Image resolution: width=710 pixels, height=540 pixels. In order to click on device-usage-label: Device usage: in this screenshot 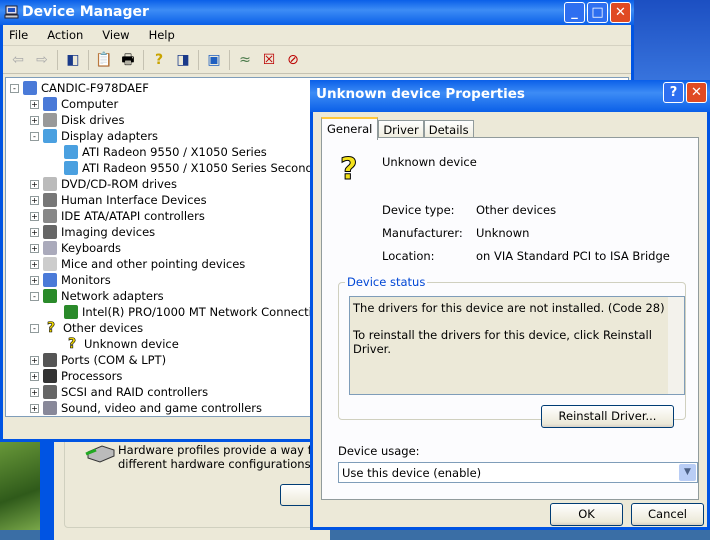, I will do `click(379, 451)`.